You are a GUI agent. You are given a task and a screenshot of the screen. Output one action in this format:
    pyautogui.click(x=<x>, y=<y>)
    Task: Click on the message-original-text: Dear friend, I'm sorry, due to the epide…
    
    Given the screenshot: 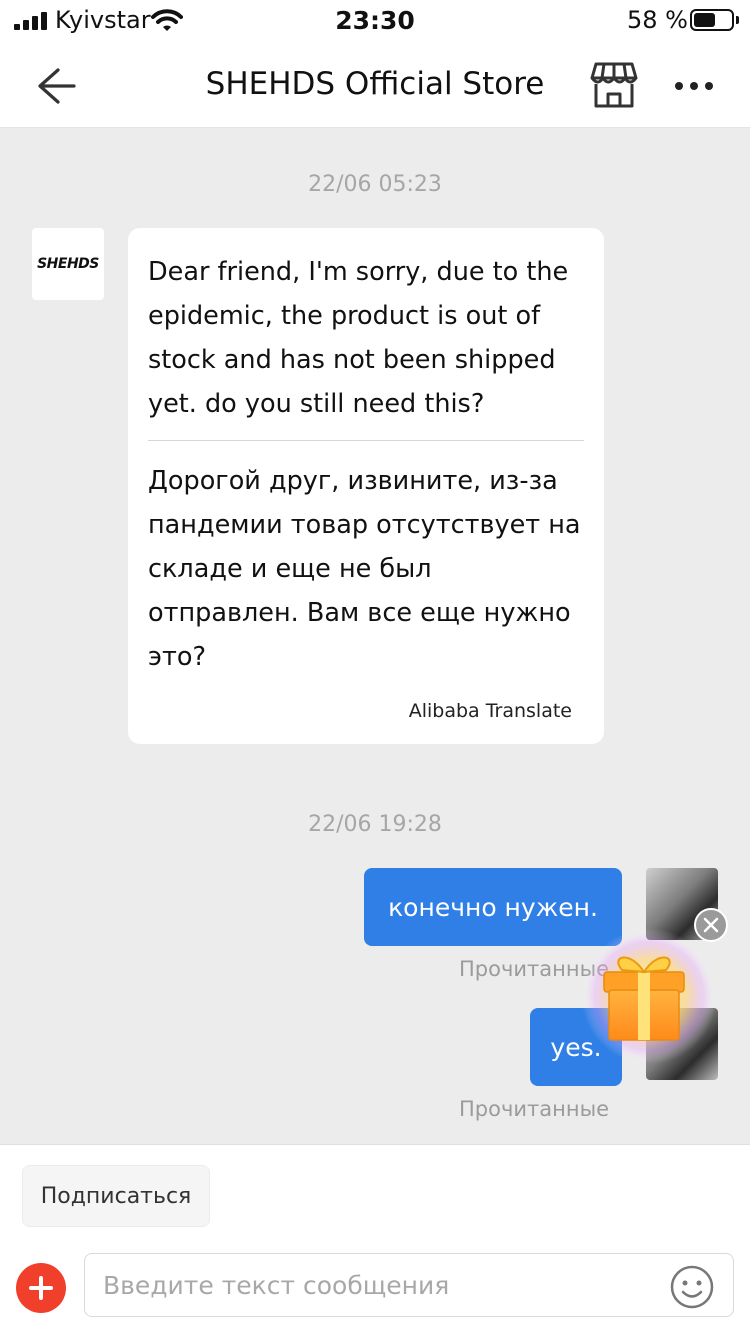 What is the action you would take?
    pyautogui.click(x=358, y=338)
    